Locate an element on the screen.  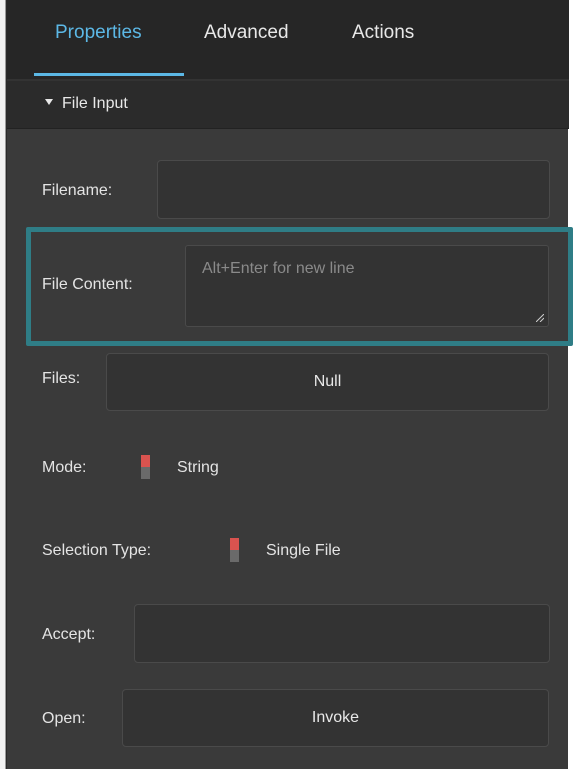
files-label: Files: is located at coordinates (61, 378).